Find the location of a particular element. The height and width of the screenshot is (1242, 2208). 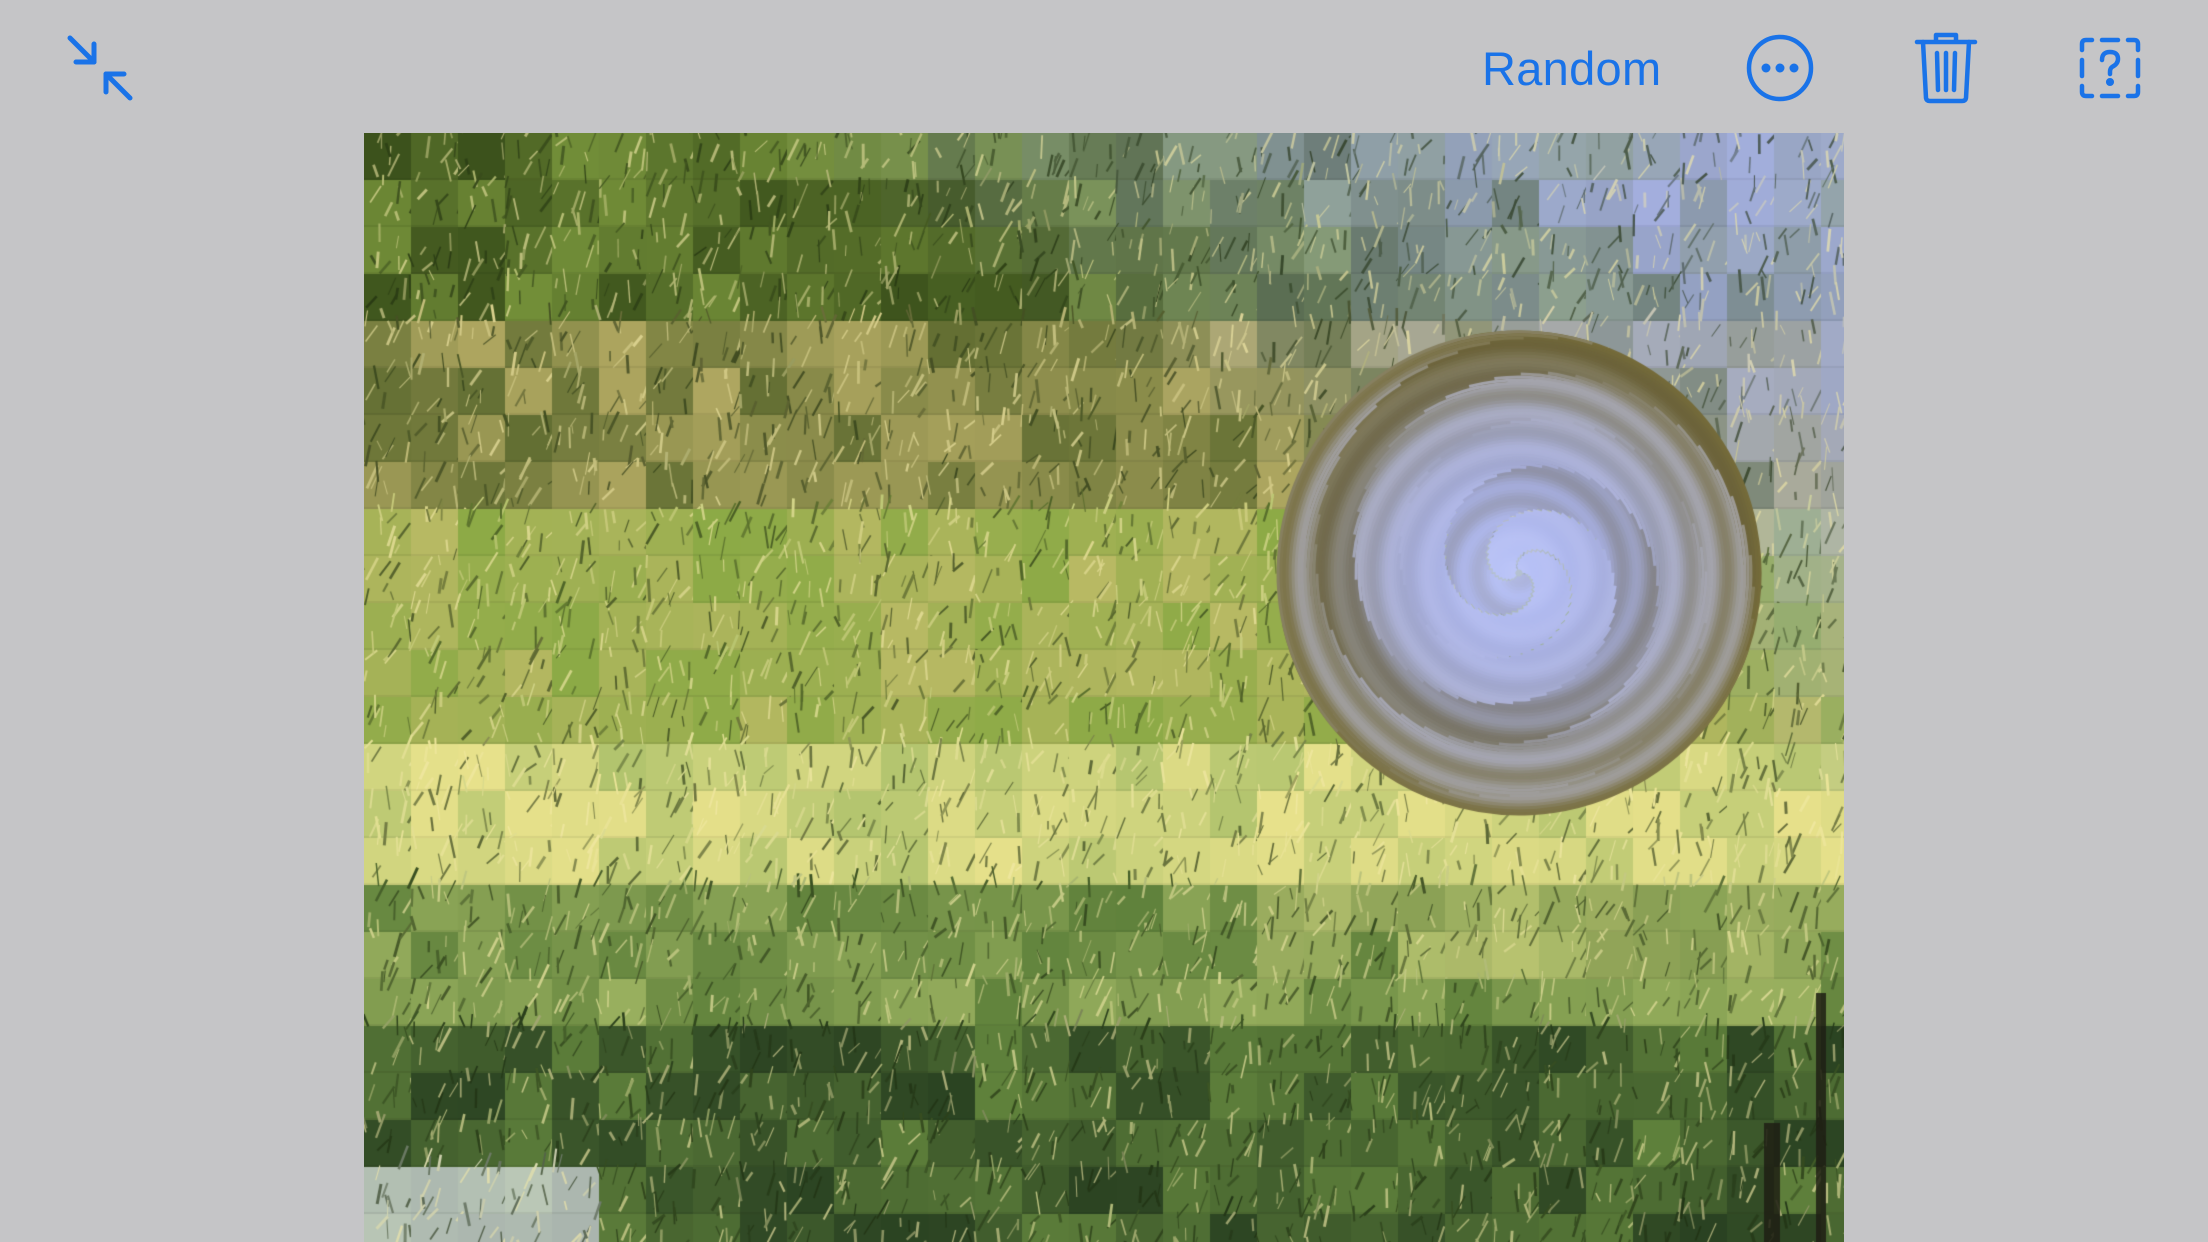

trash-icon is located at coordinates (1946, 67).